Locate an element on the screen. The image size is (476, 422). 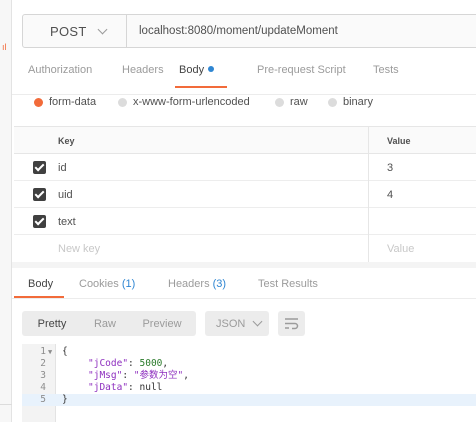
preview-button: Preview is located at coordinates (162, 323).